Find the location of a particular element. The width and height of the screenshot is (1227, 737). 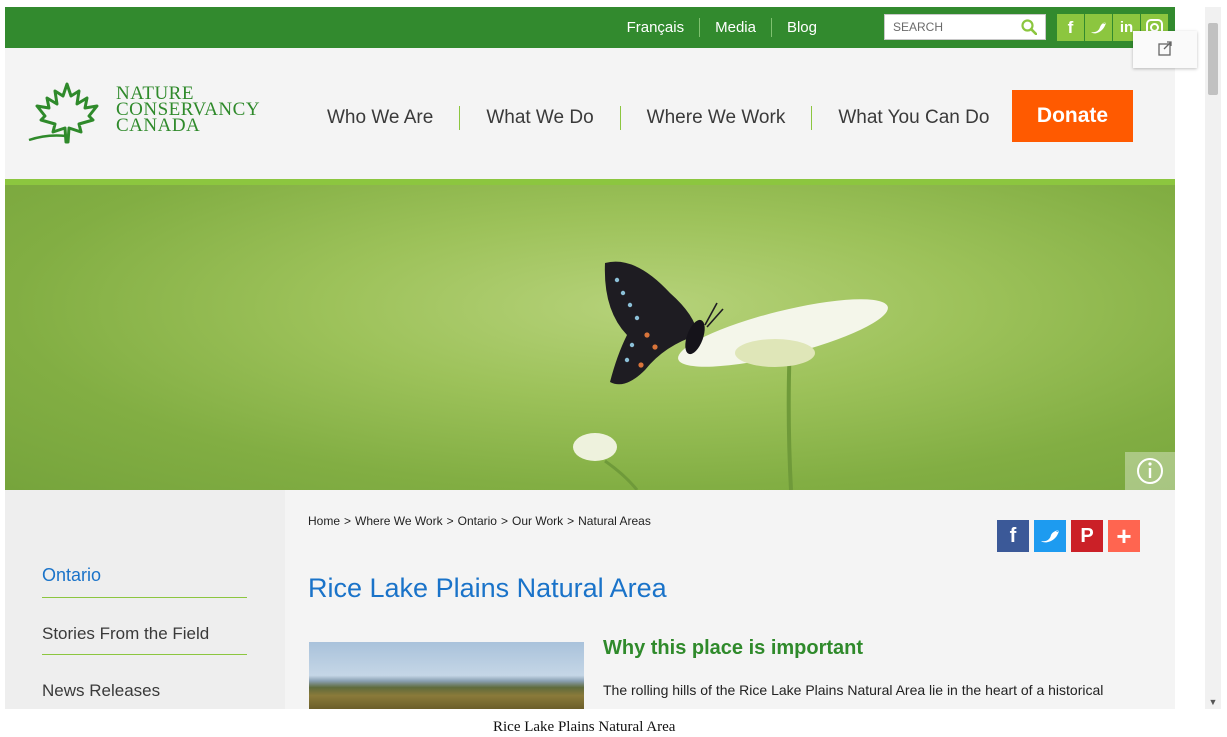

nav-who-we-are: Who We Are is located at coordinates (382, 118).